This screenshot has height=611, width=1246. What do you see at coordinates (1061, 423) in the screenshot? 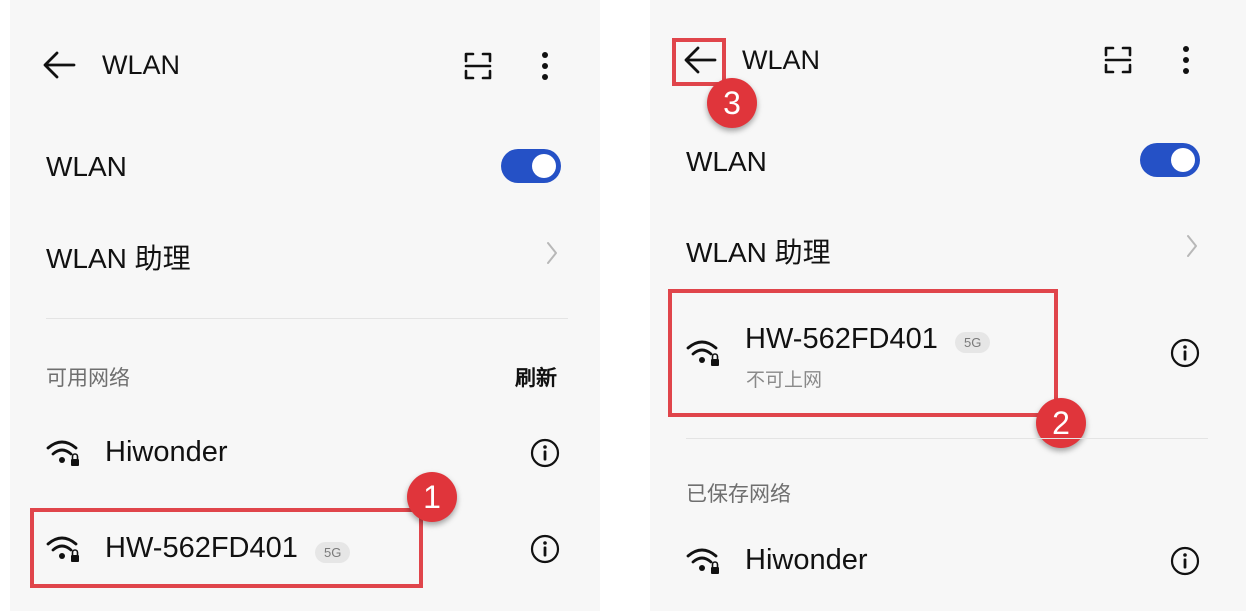
I see `step-marker: 2` at bounding box center [1061, 423].